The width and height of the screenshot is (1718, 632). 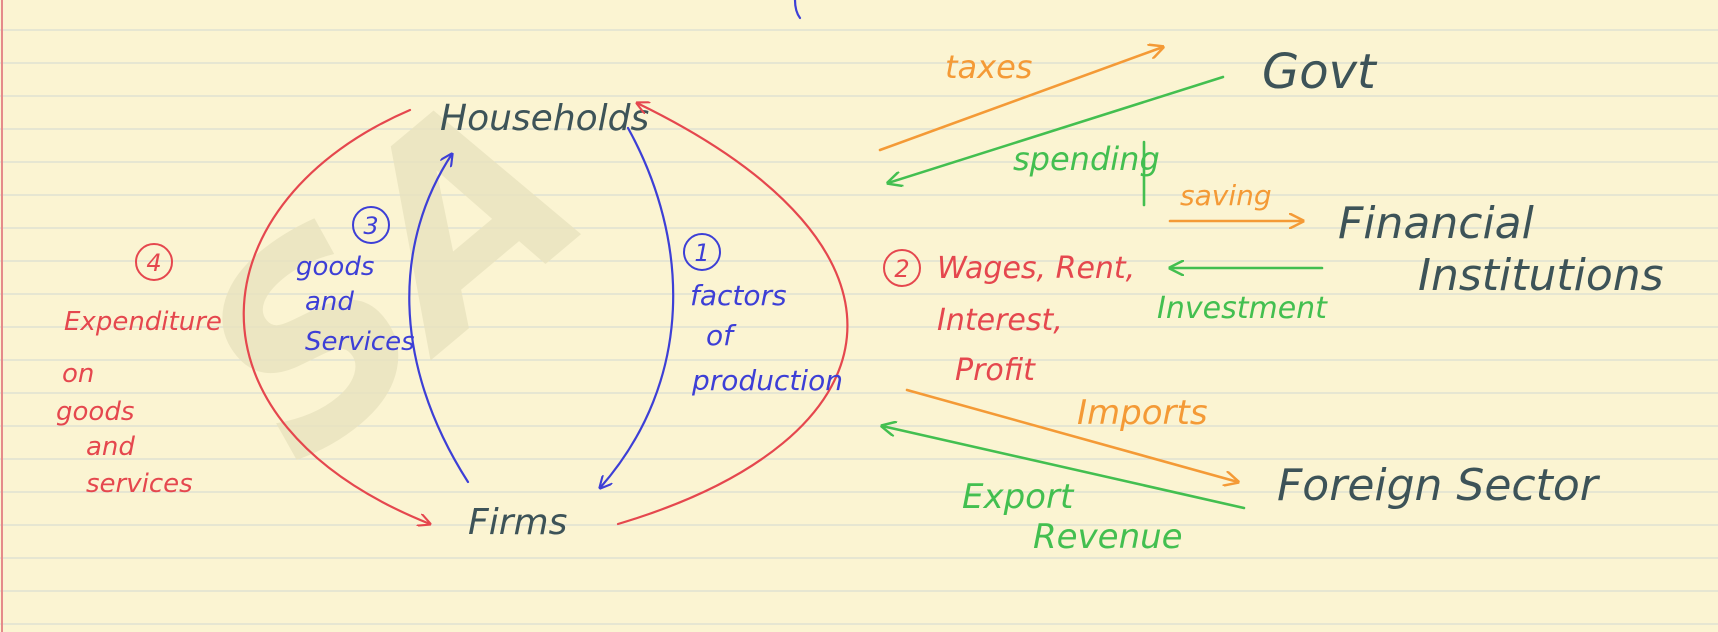 I want to click on flow-4-number: 4, so click(x=153, y=263).